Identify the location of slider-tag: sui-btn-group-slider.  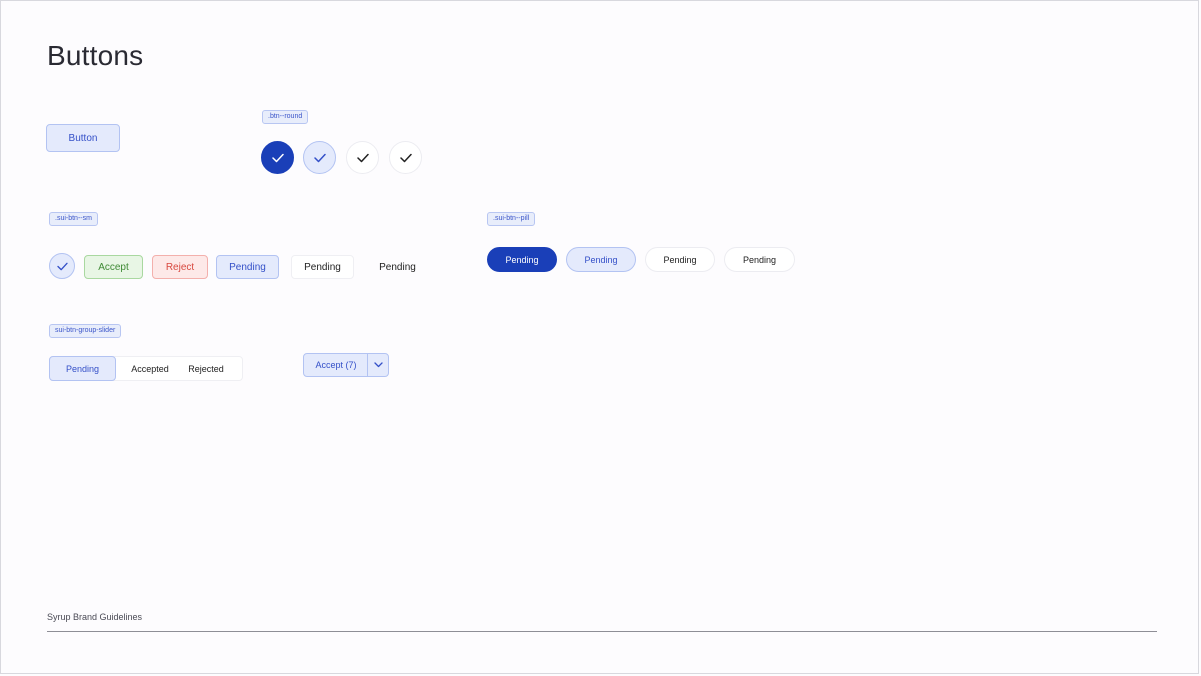
(85, 331).